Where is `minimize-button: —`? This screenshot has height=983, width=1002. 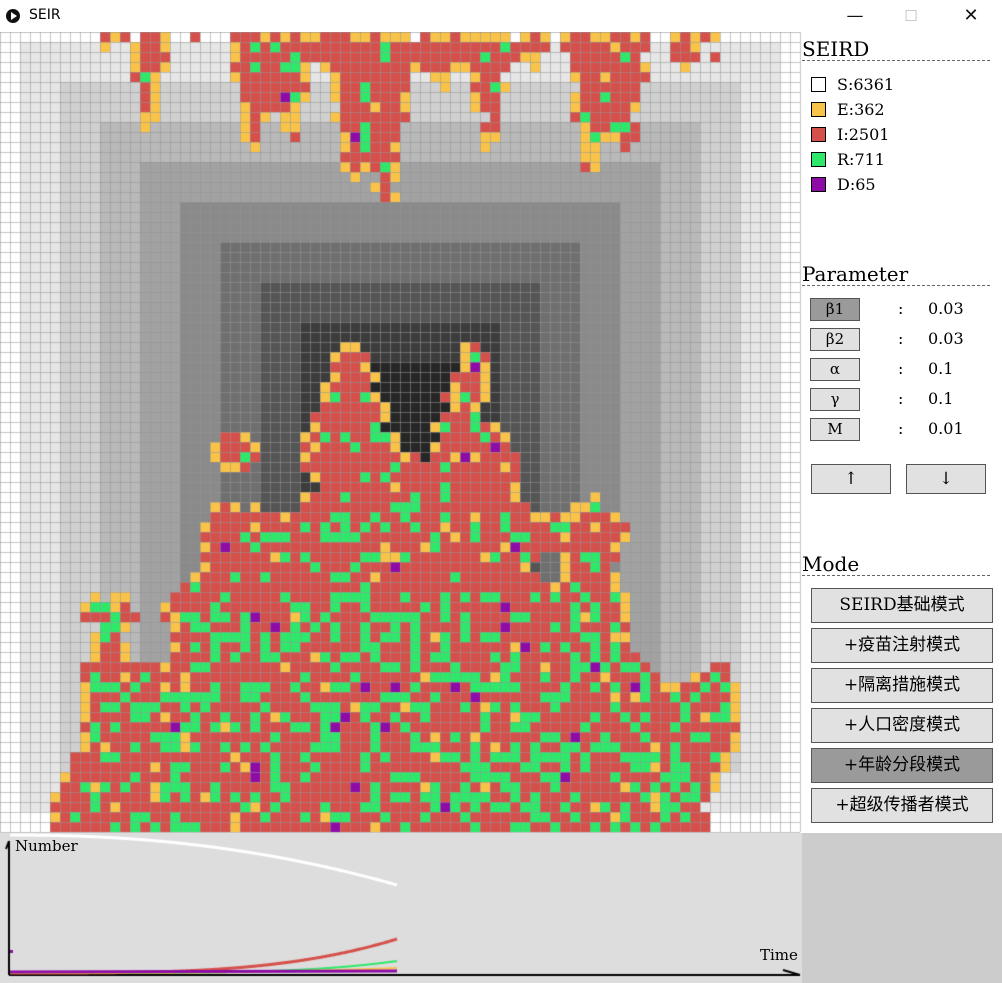
minimize-button: — is located at coordinates (855, 16).